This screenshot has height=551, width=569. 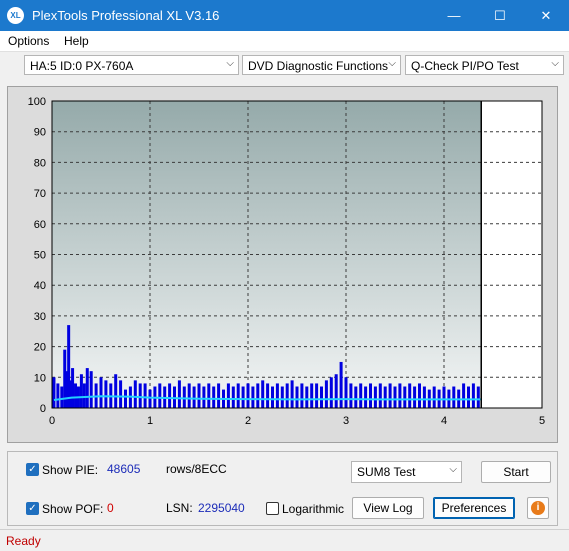 What do you see at coordinates (124, 469) in the screenshot?
I see `pie-value: 48605` at bounding box center [124, 469].